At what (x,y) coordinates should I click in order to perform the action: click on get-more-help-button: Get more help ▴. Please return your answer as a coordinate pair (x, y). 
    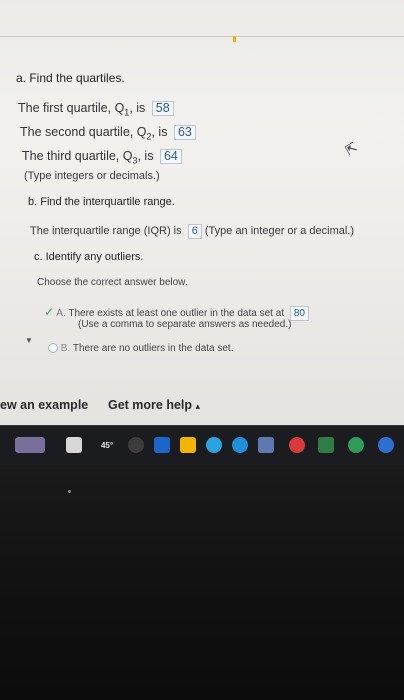
    Looking at the image, I should click on (154, 405).